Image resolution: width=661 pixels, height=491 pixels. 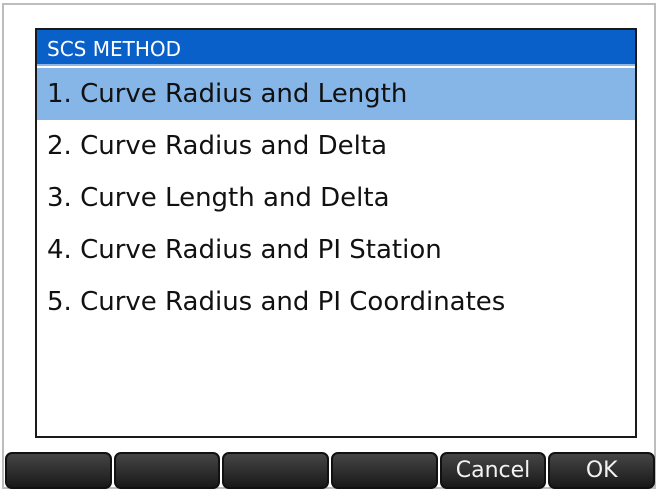 I want to click on method-item-radius-delta: 2. Curve Radius and Delta, so click(x=336, y=146).